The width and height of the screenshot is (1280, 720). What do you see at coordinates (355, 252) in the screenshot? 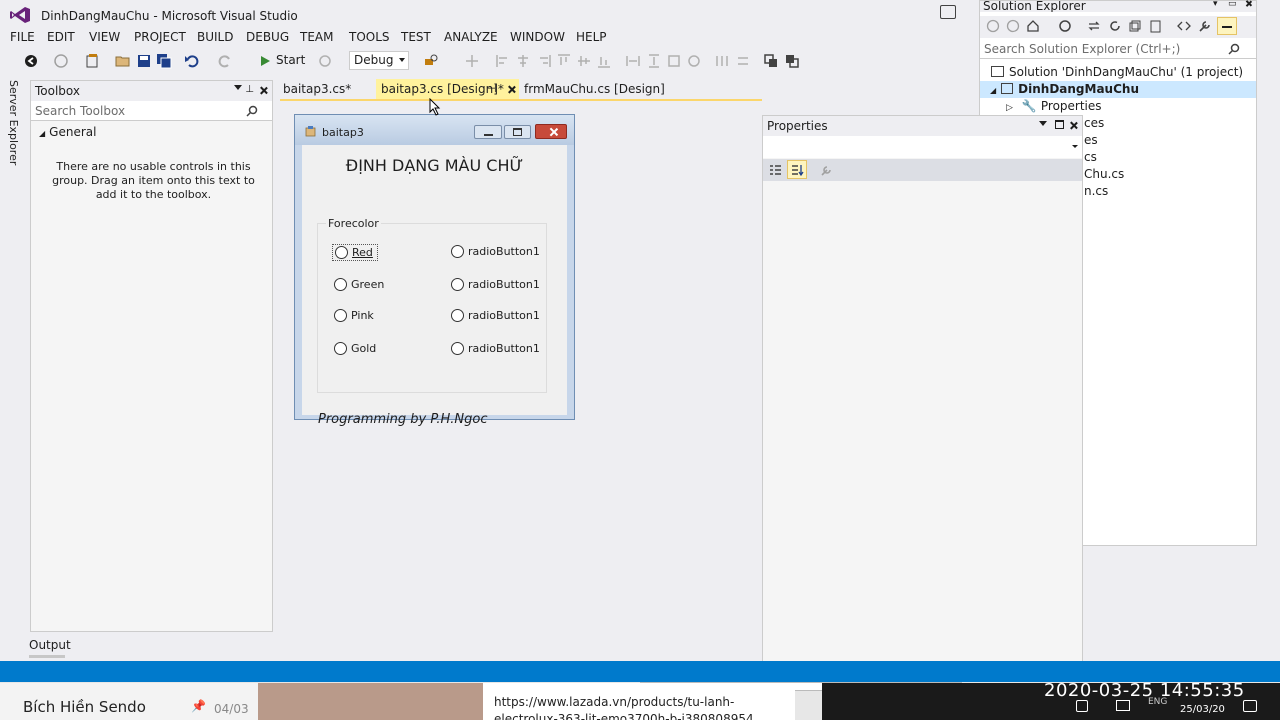
I see `radio-red: Red` at bounding box center [355, 252].